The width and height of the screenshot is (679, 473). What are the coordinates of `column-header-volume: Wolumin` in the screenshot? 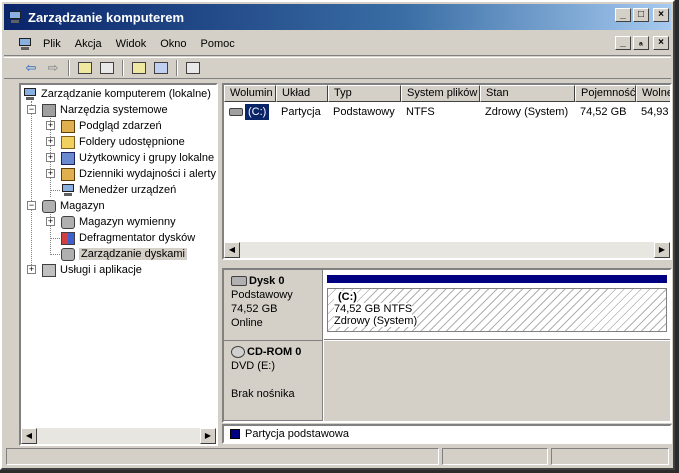 It's located at (250, 93).